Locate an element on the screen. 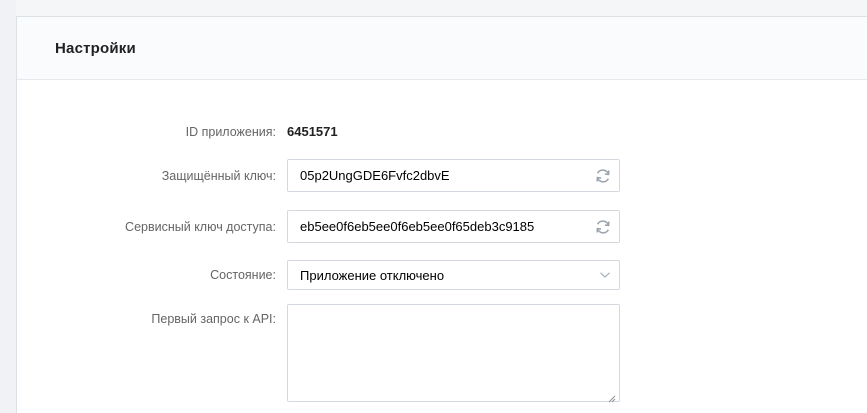  first-api-request-label: Первый запрос к API: is located at coordinates (213, 319).